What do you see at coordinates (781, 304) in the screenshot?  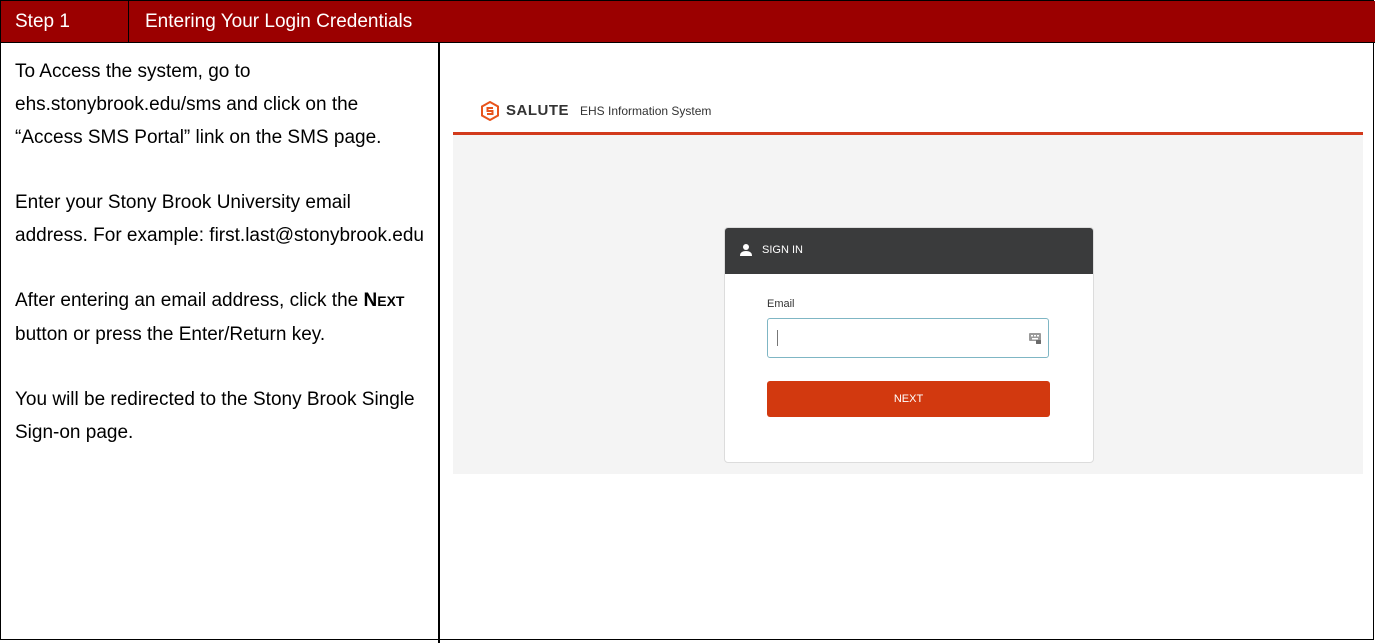 I see `email-label: Email` at bounding box center [781, 304].